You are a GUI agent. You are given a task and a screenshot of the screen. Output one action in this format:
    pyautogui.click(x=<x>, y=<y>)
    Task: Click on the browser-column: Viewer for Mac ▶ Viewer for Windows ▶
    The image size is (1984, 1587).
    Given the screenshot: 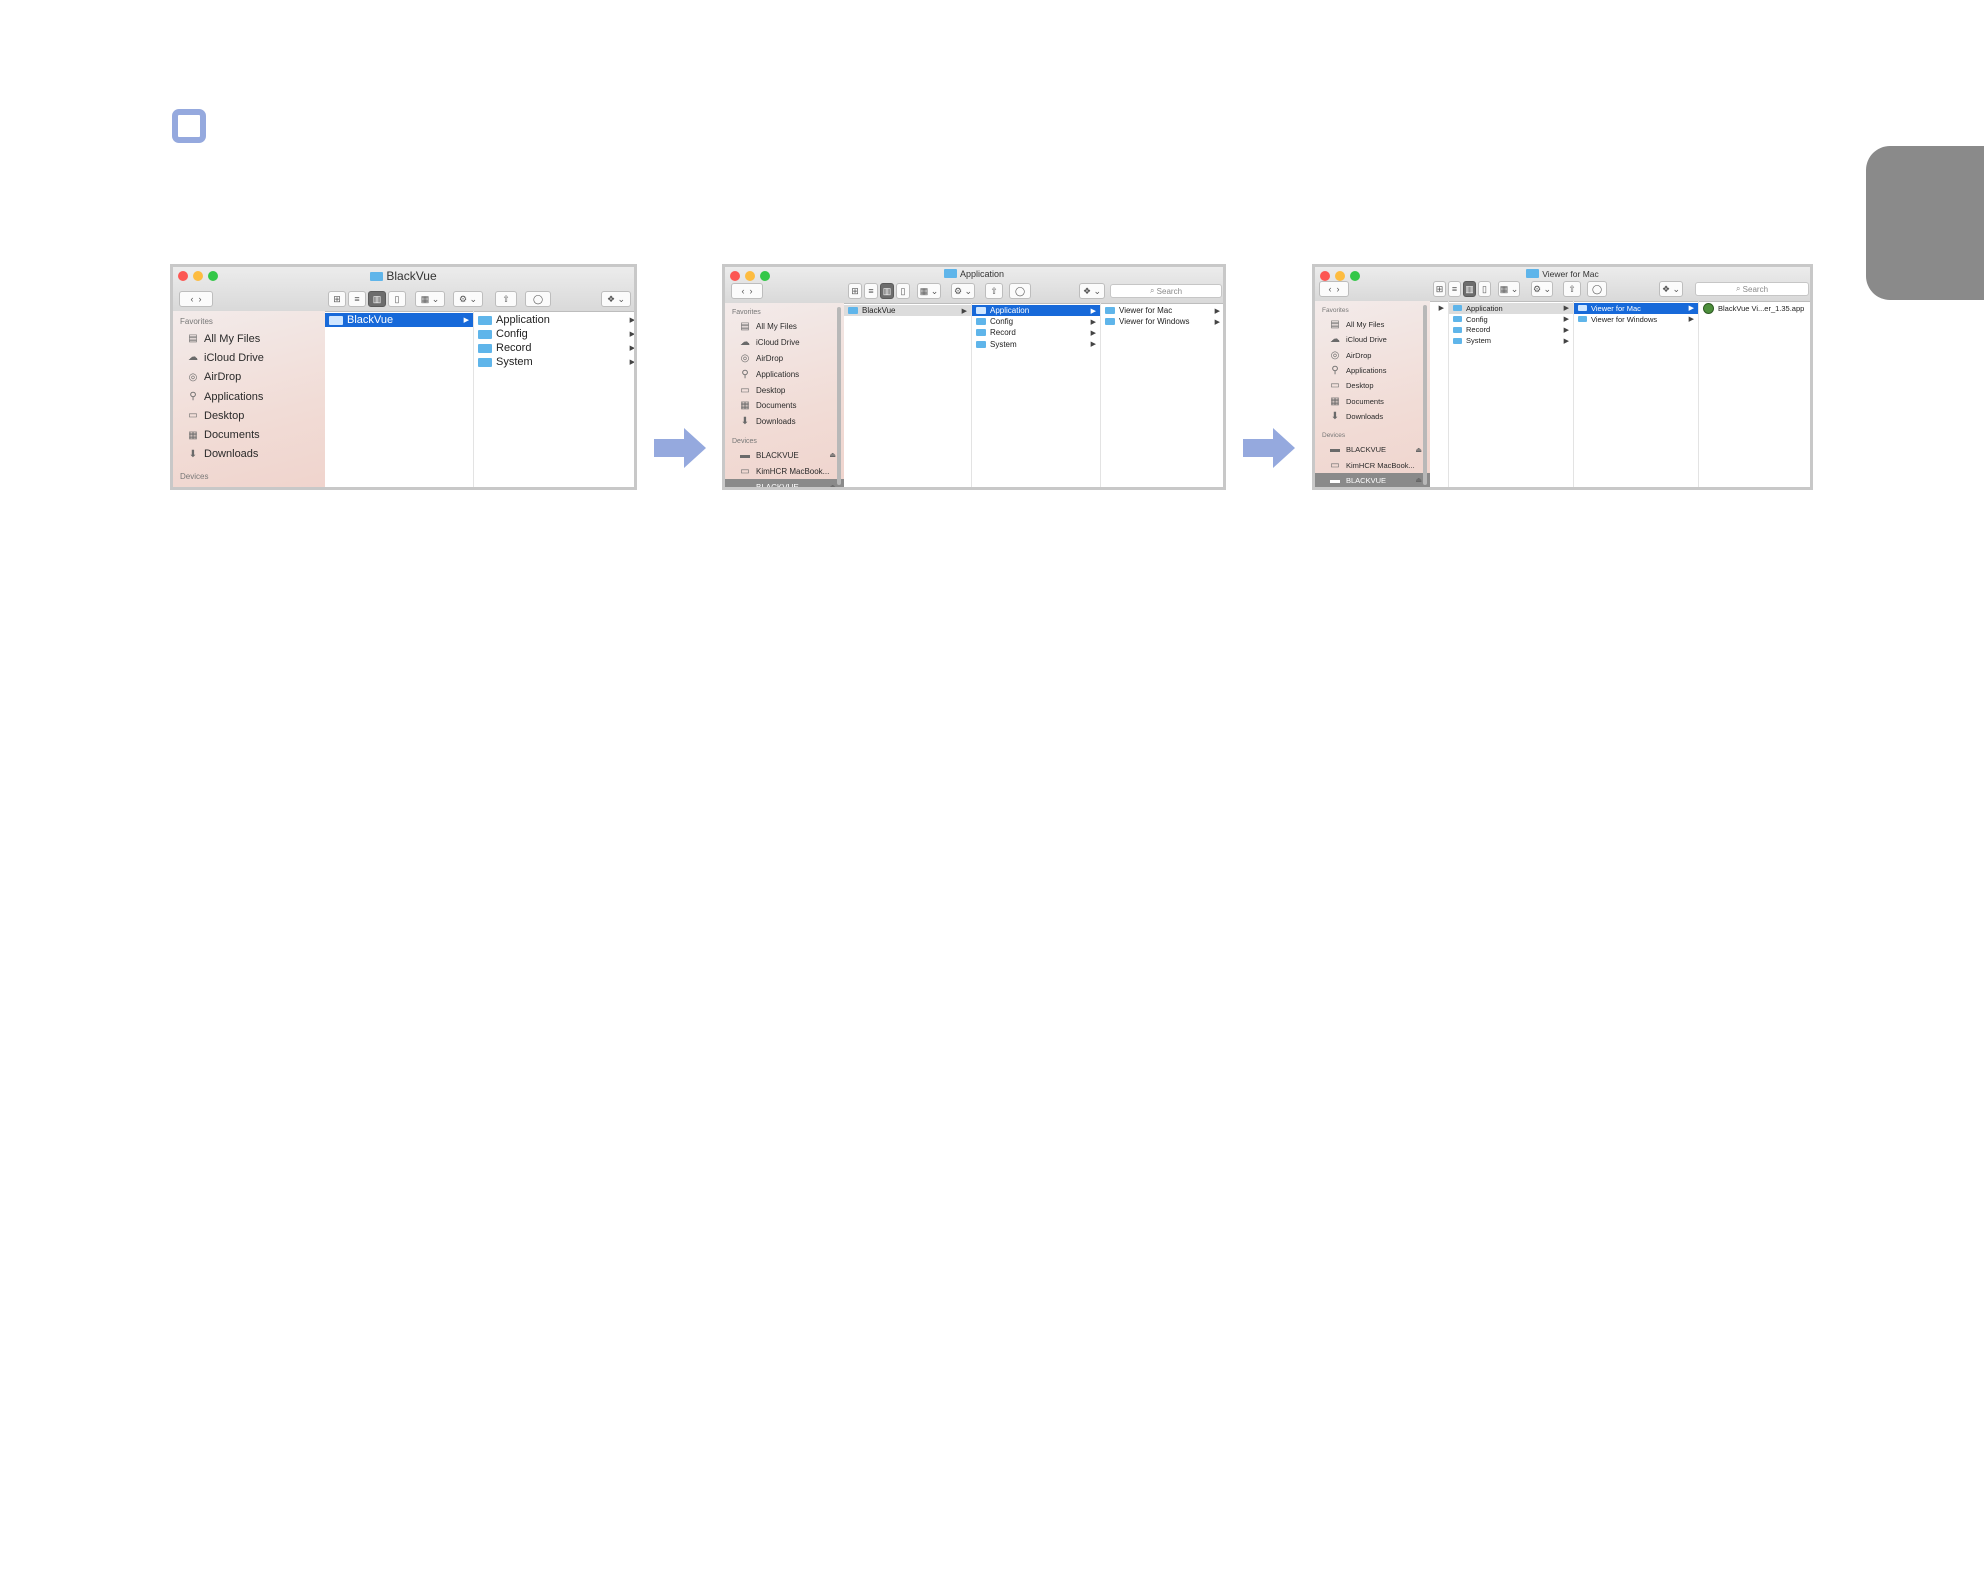 What is the action you would take?
    pyautogui.click(x=1162, y=395)
    